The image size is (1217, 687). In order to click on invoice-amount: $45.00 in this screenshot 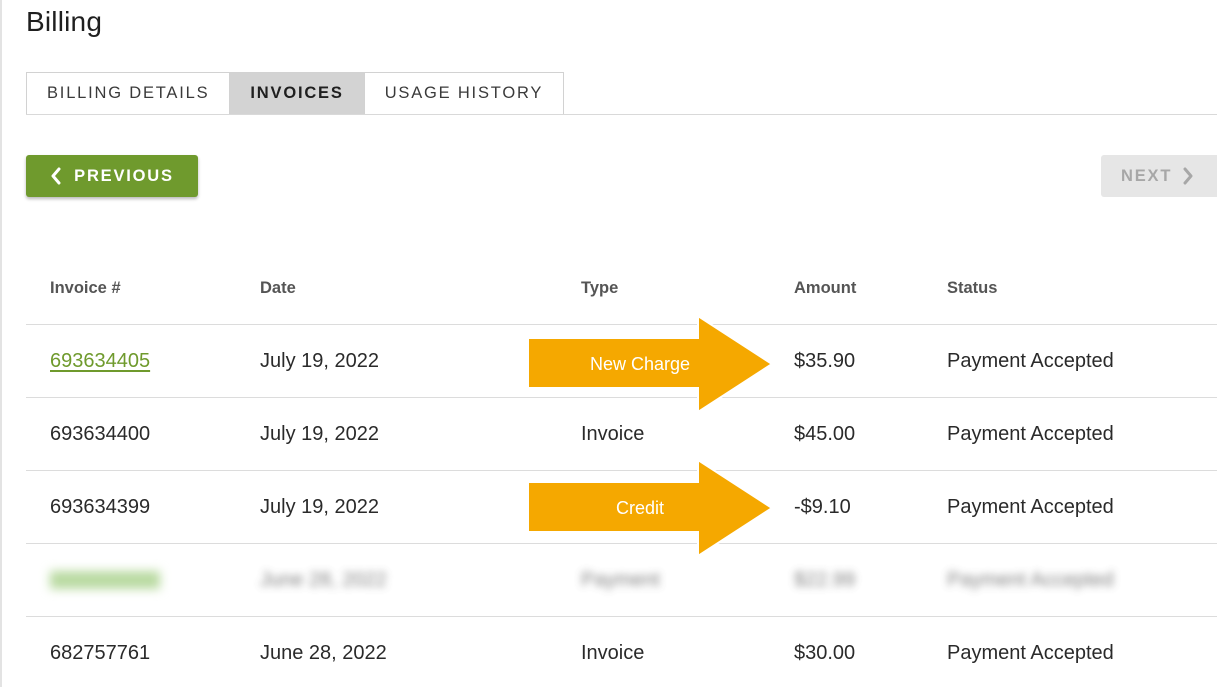, I will do `click(825, 433)`.